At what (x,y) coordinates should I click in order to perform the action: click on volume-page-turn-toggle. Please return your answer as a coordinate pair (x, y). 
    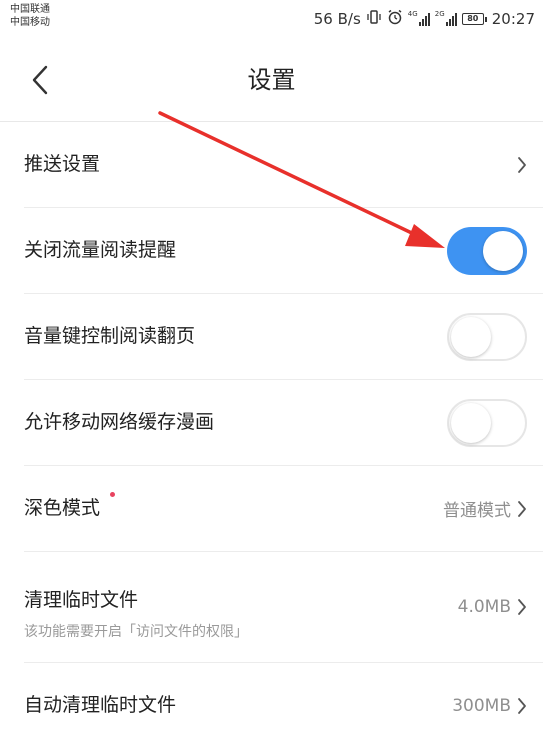
    Looking at the image, I should click on (487, 336).